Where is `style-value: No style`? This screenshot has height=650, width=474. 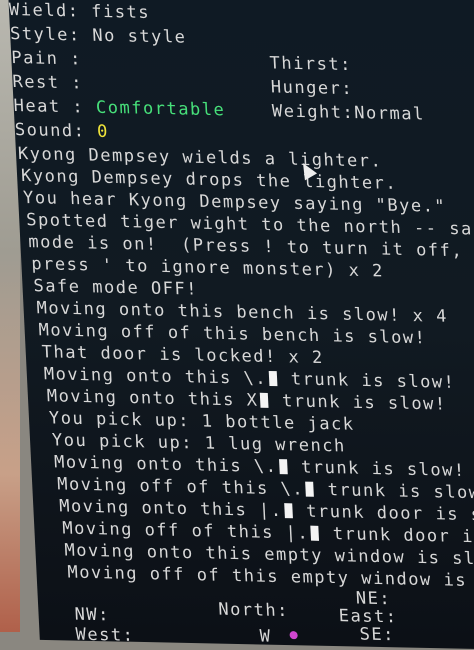 style-value: No style is located at coordinates (139, 36).